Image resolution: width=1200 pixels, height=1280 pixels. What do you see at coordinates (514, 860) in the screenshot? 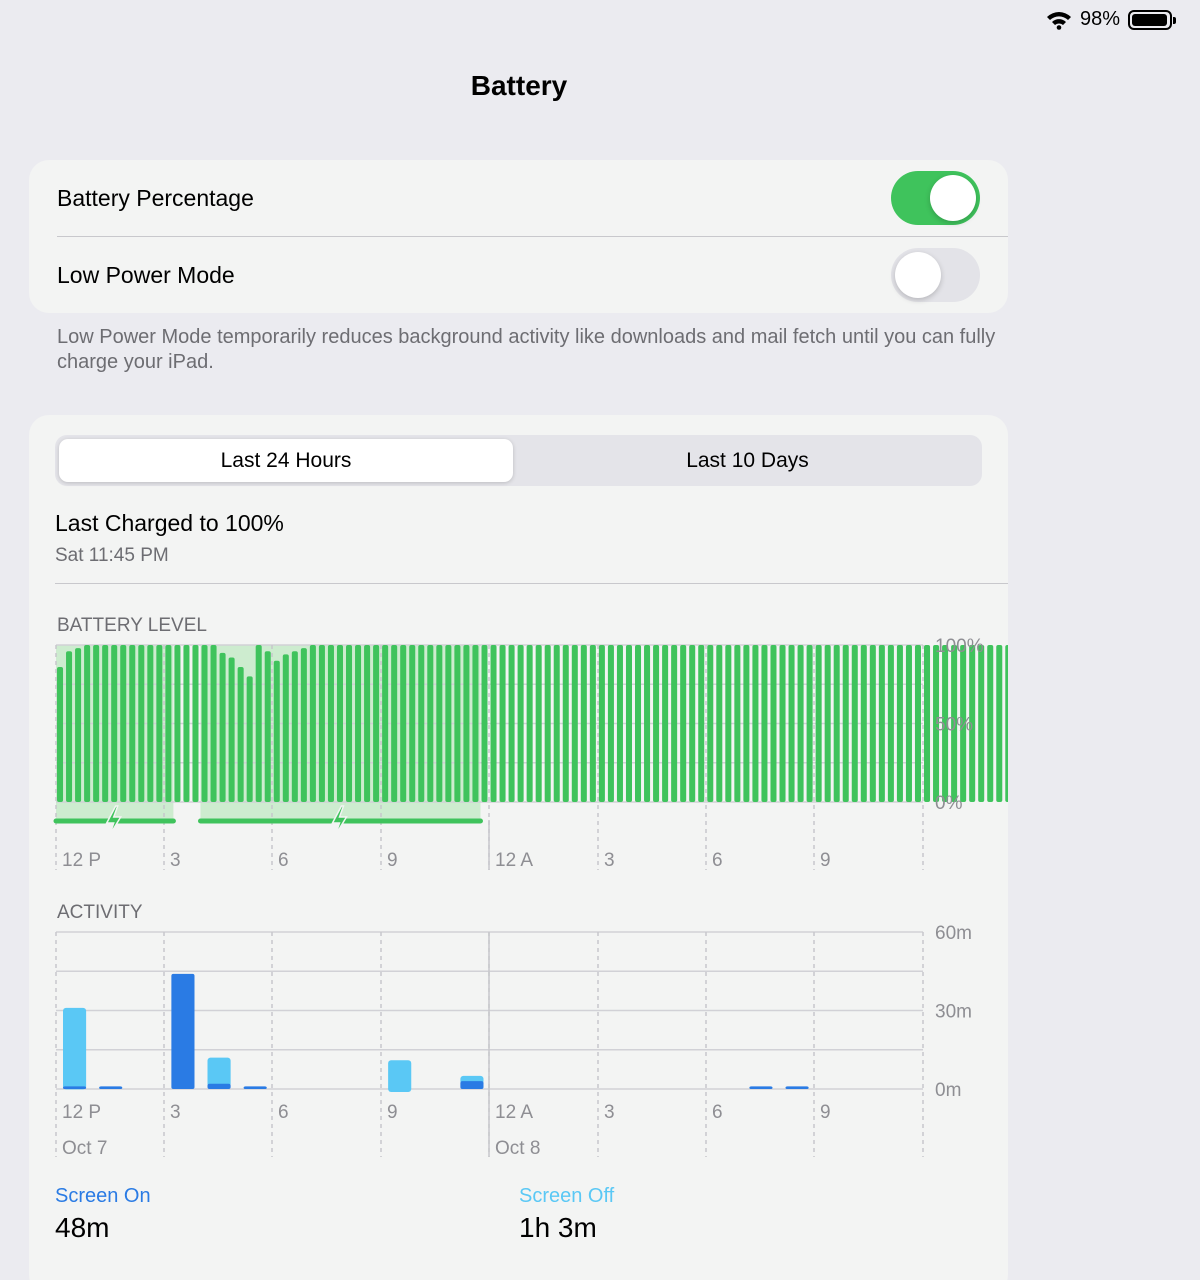
I see `x-tick-label: 12 A` at bounding box center [514, 860].